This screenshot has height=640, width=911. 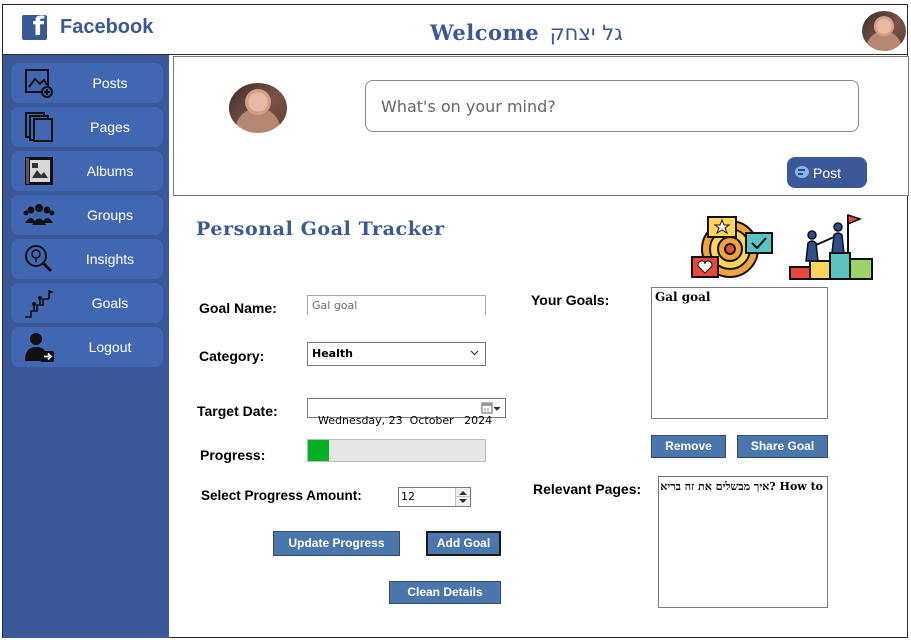 What do you see at coordinates (232, 356) in the screenshot?
I see `category-label: Category:` at bounding box center [232, 356].